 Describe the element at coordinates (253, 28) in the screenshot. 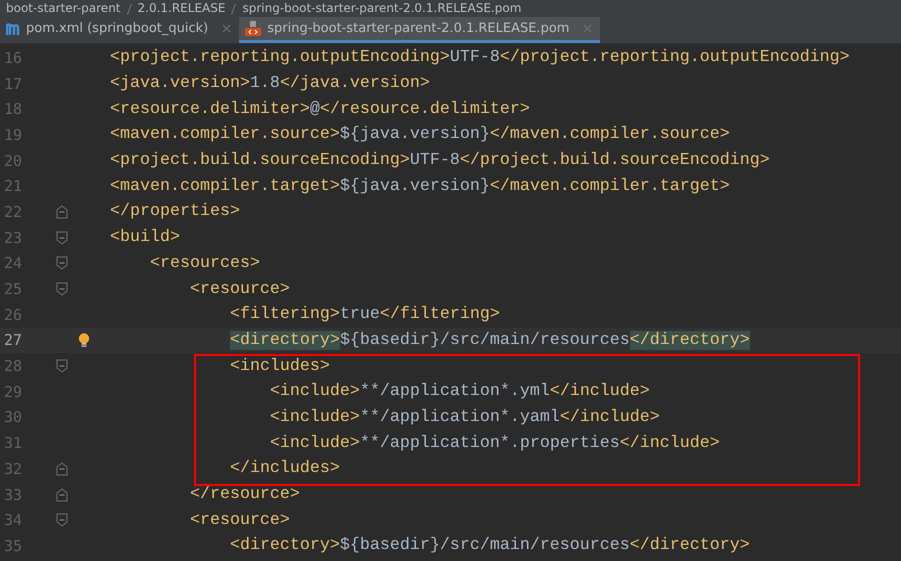

I see `xml-file-icon` at that location.